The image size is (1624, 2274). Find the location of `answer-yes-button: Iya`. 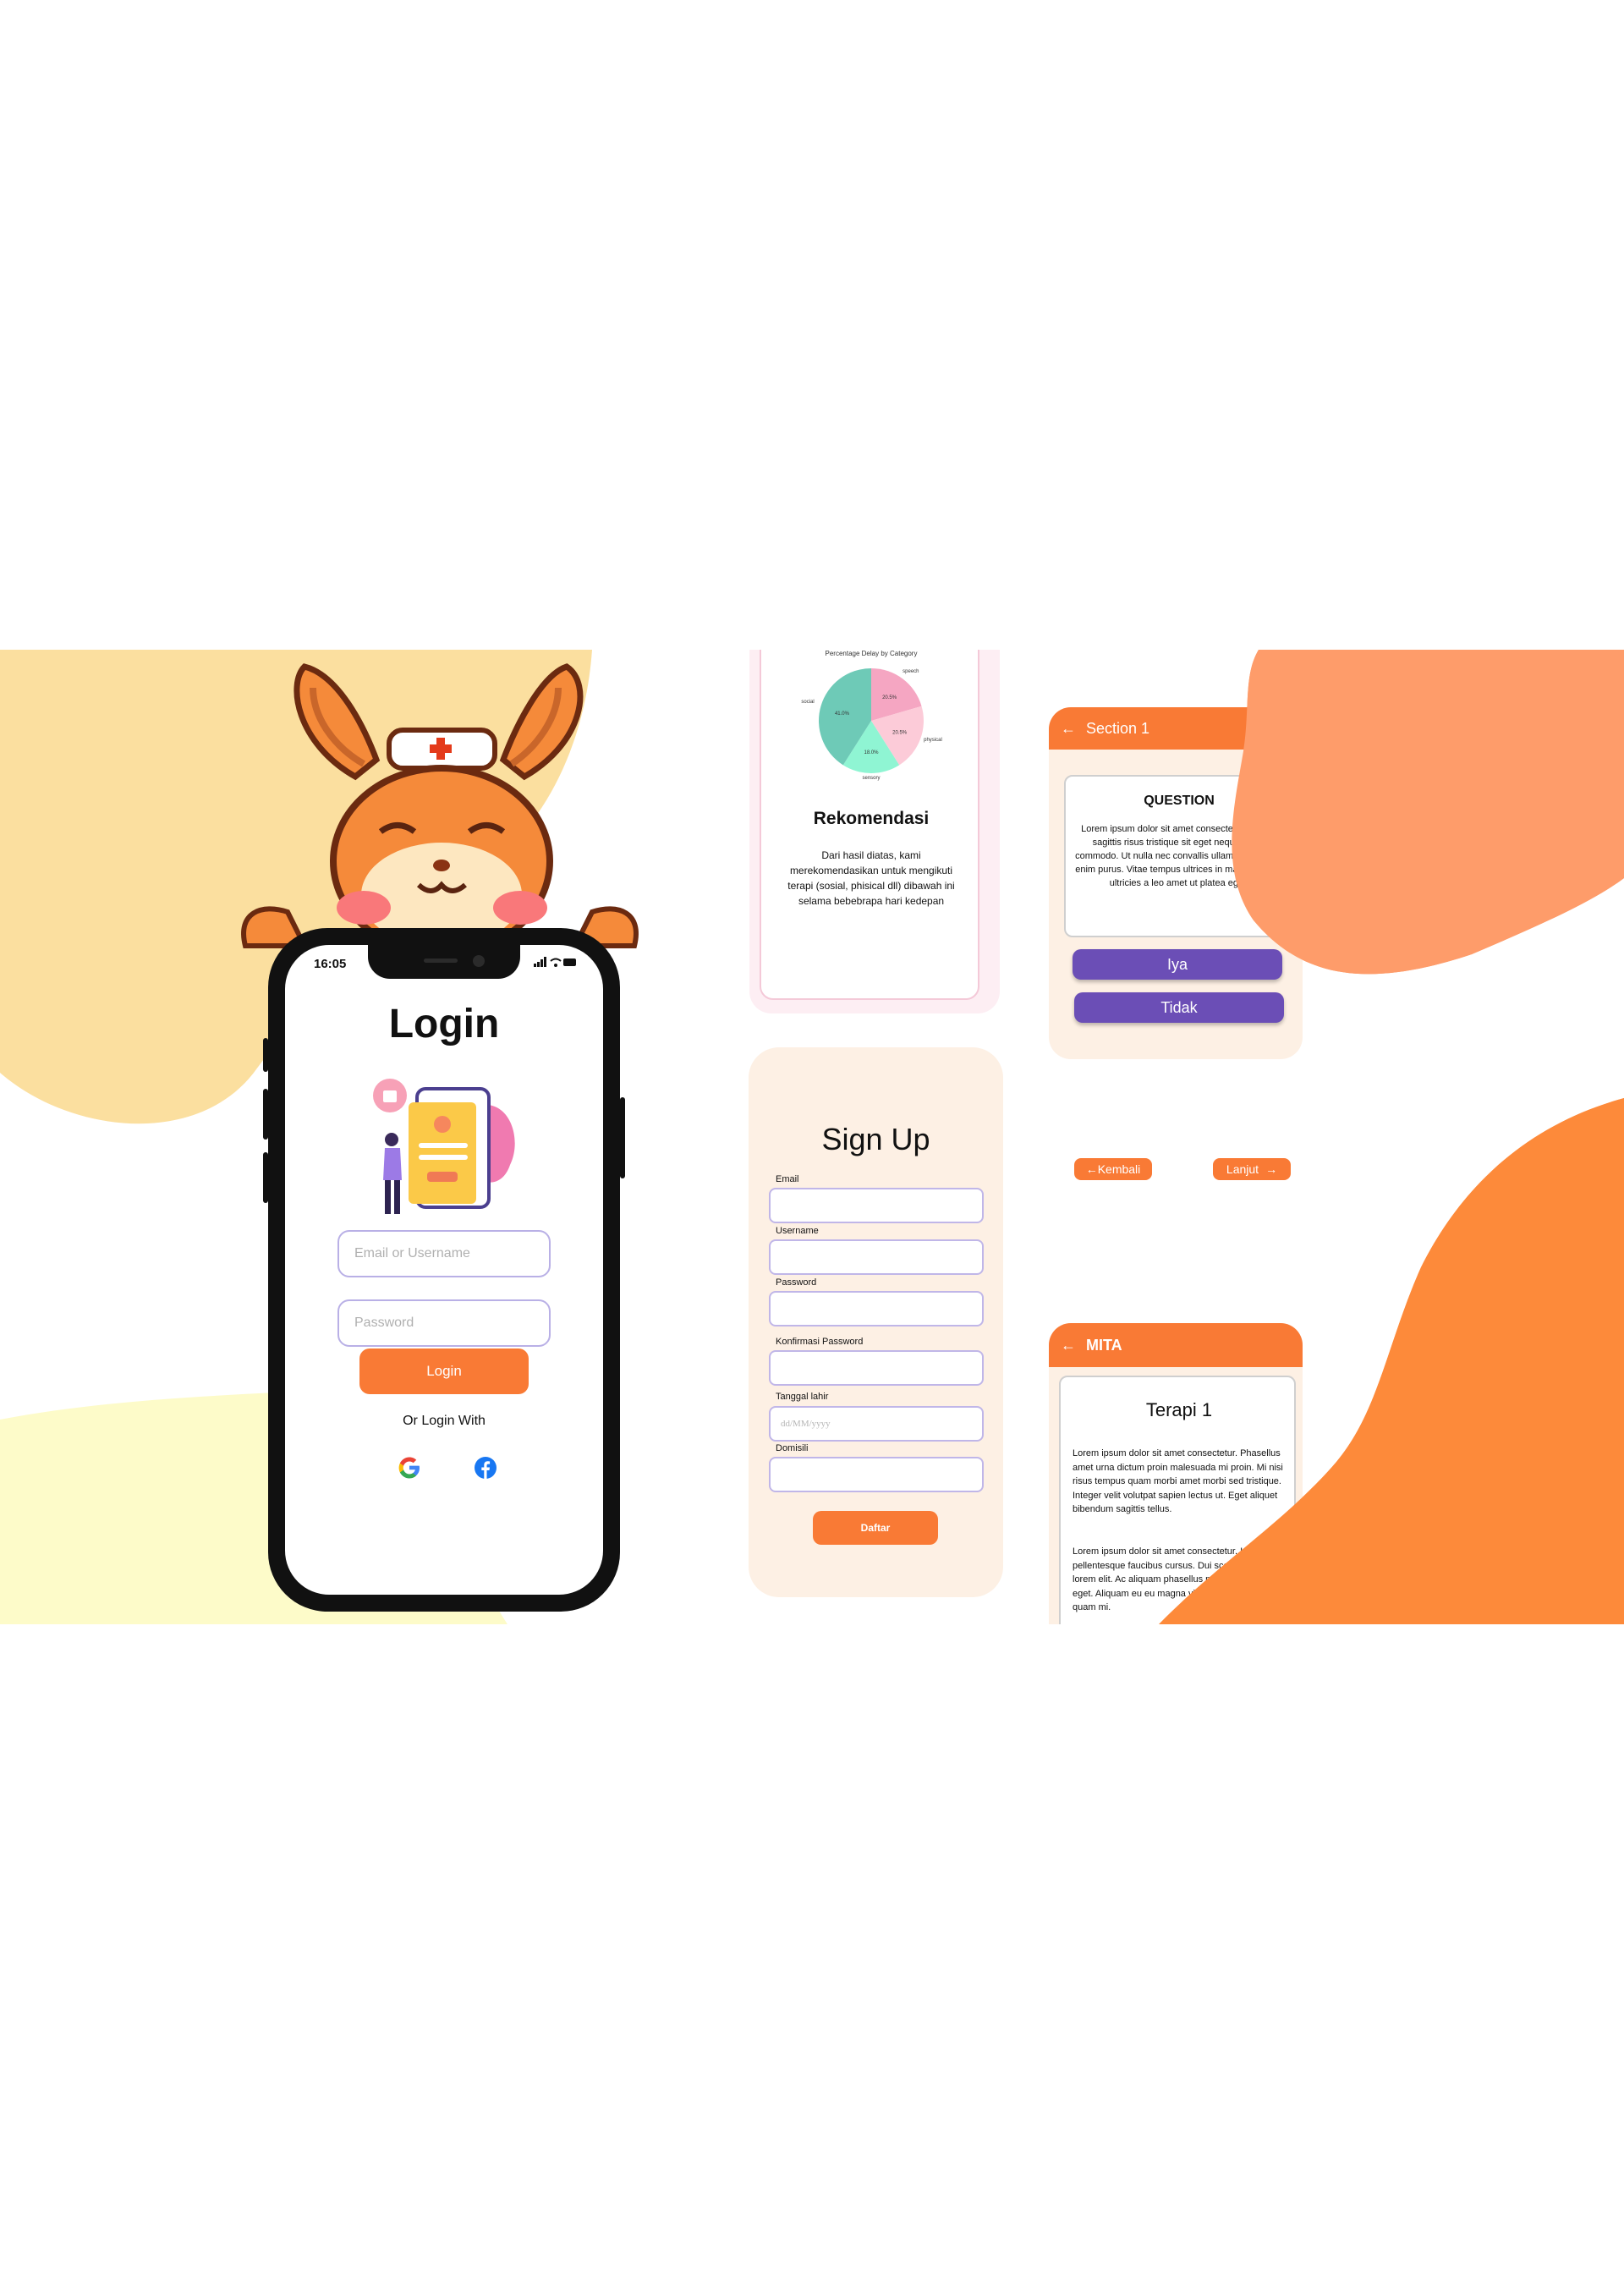

answer-yes-button: Iya is located at coordinates (1177, 964).